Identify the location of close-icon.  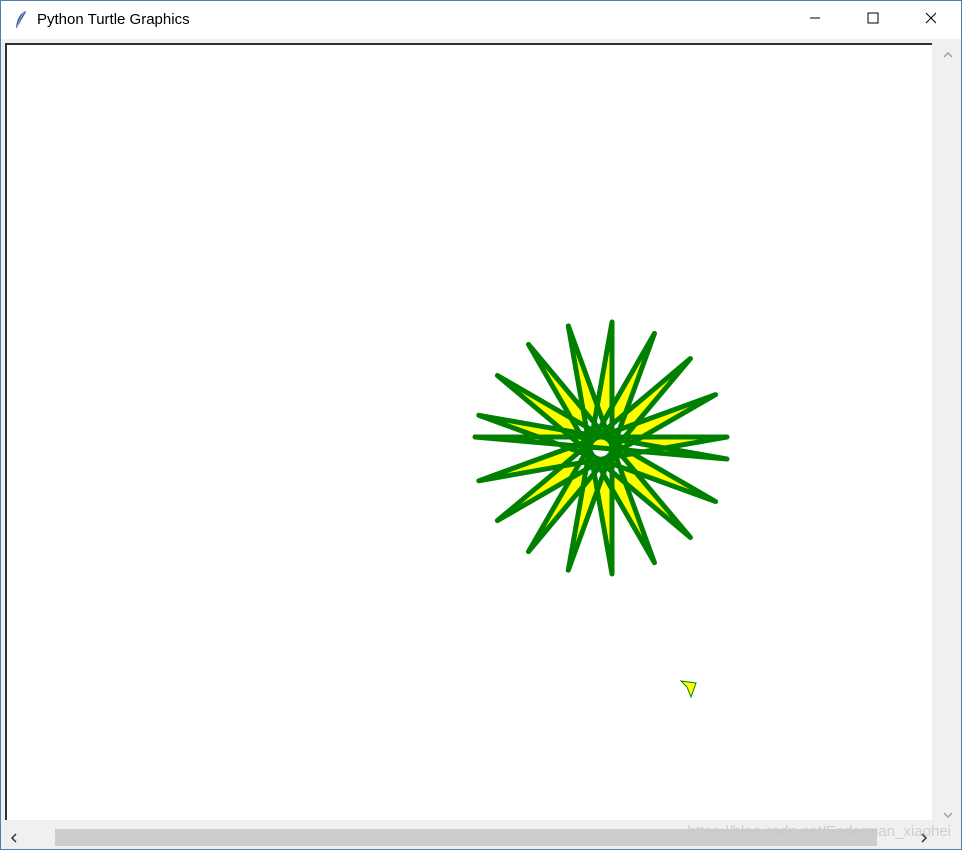
(931, 20).